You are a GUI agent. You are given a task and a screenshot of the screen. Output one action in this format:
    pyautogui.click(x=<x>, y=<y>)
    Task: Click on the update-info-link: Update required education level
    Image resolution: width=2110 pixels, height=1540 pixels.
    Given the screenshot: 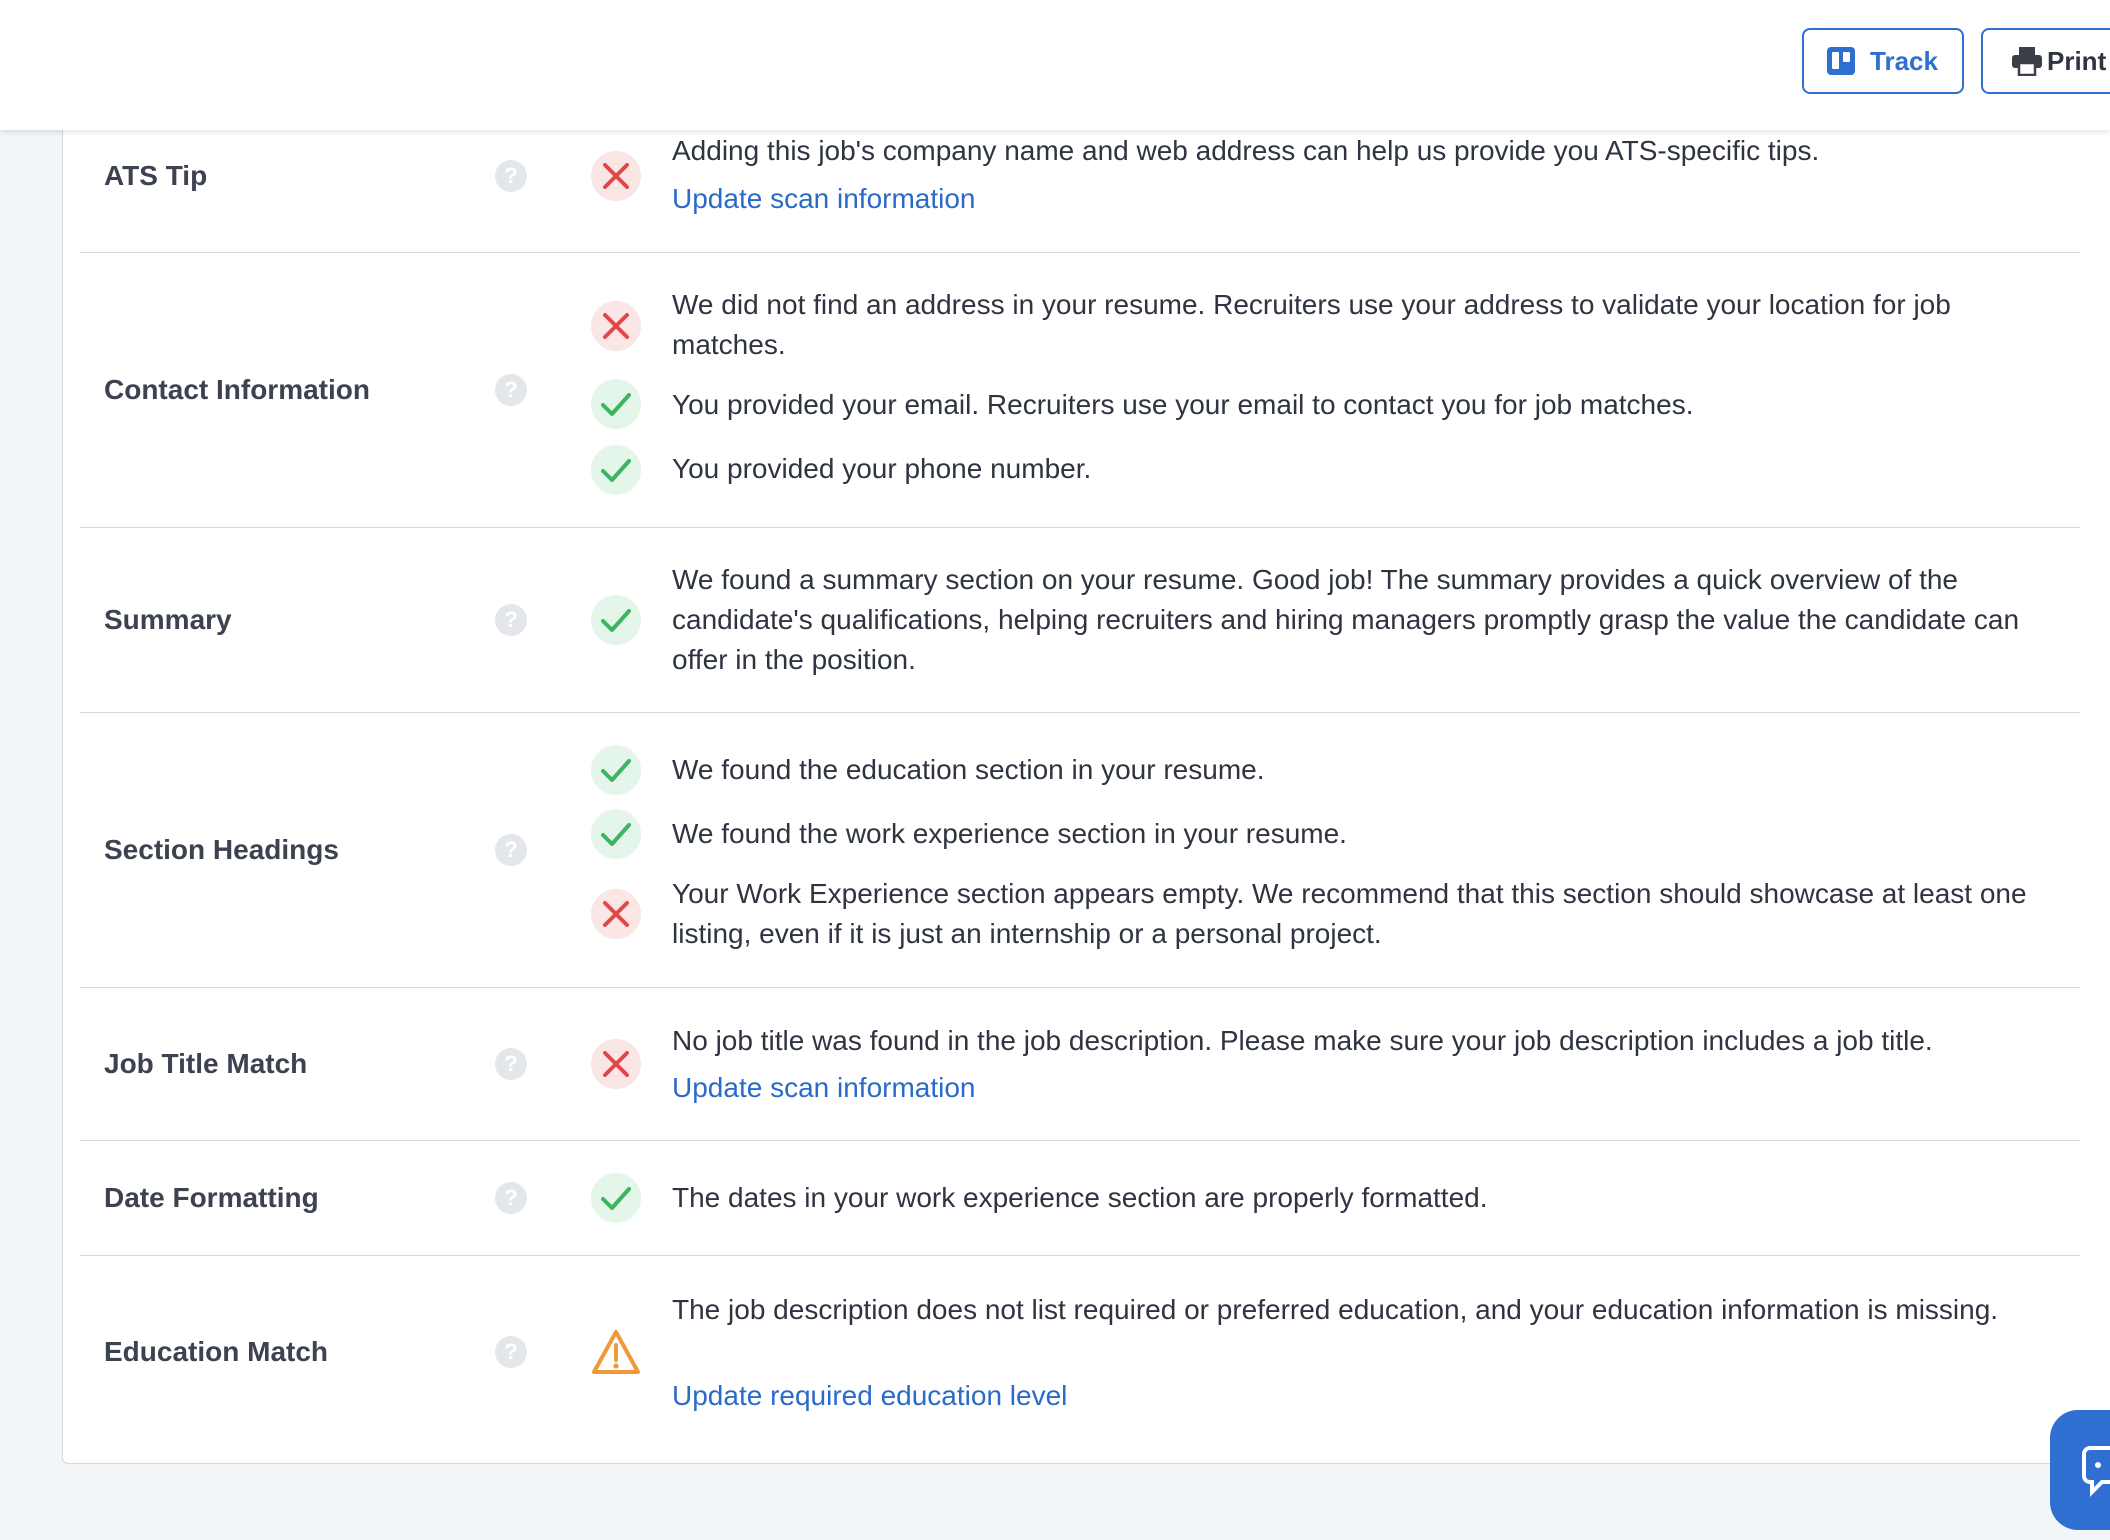 What is the action you would take?
    pyautogui.click(x=869, y=1396)
    